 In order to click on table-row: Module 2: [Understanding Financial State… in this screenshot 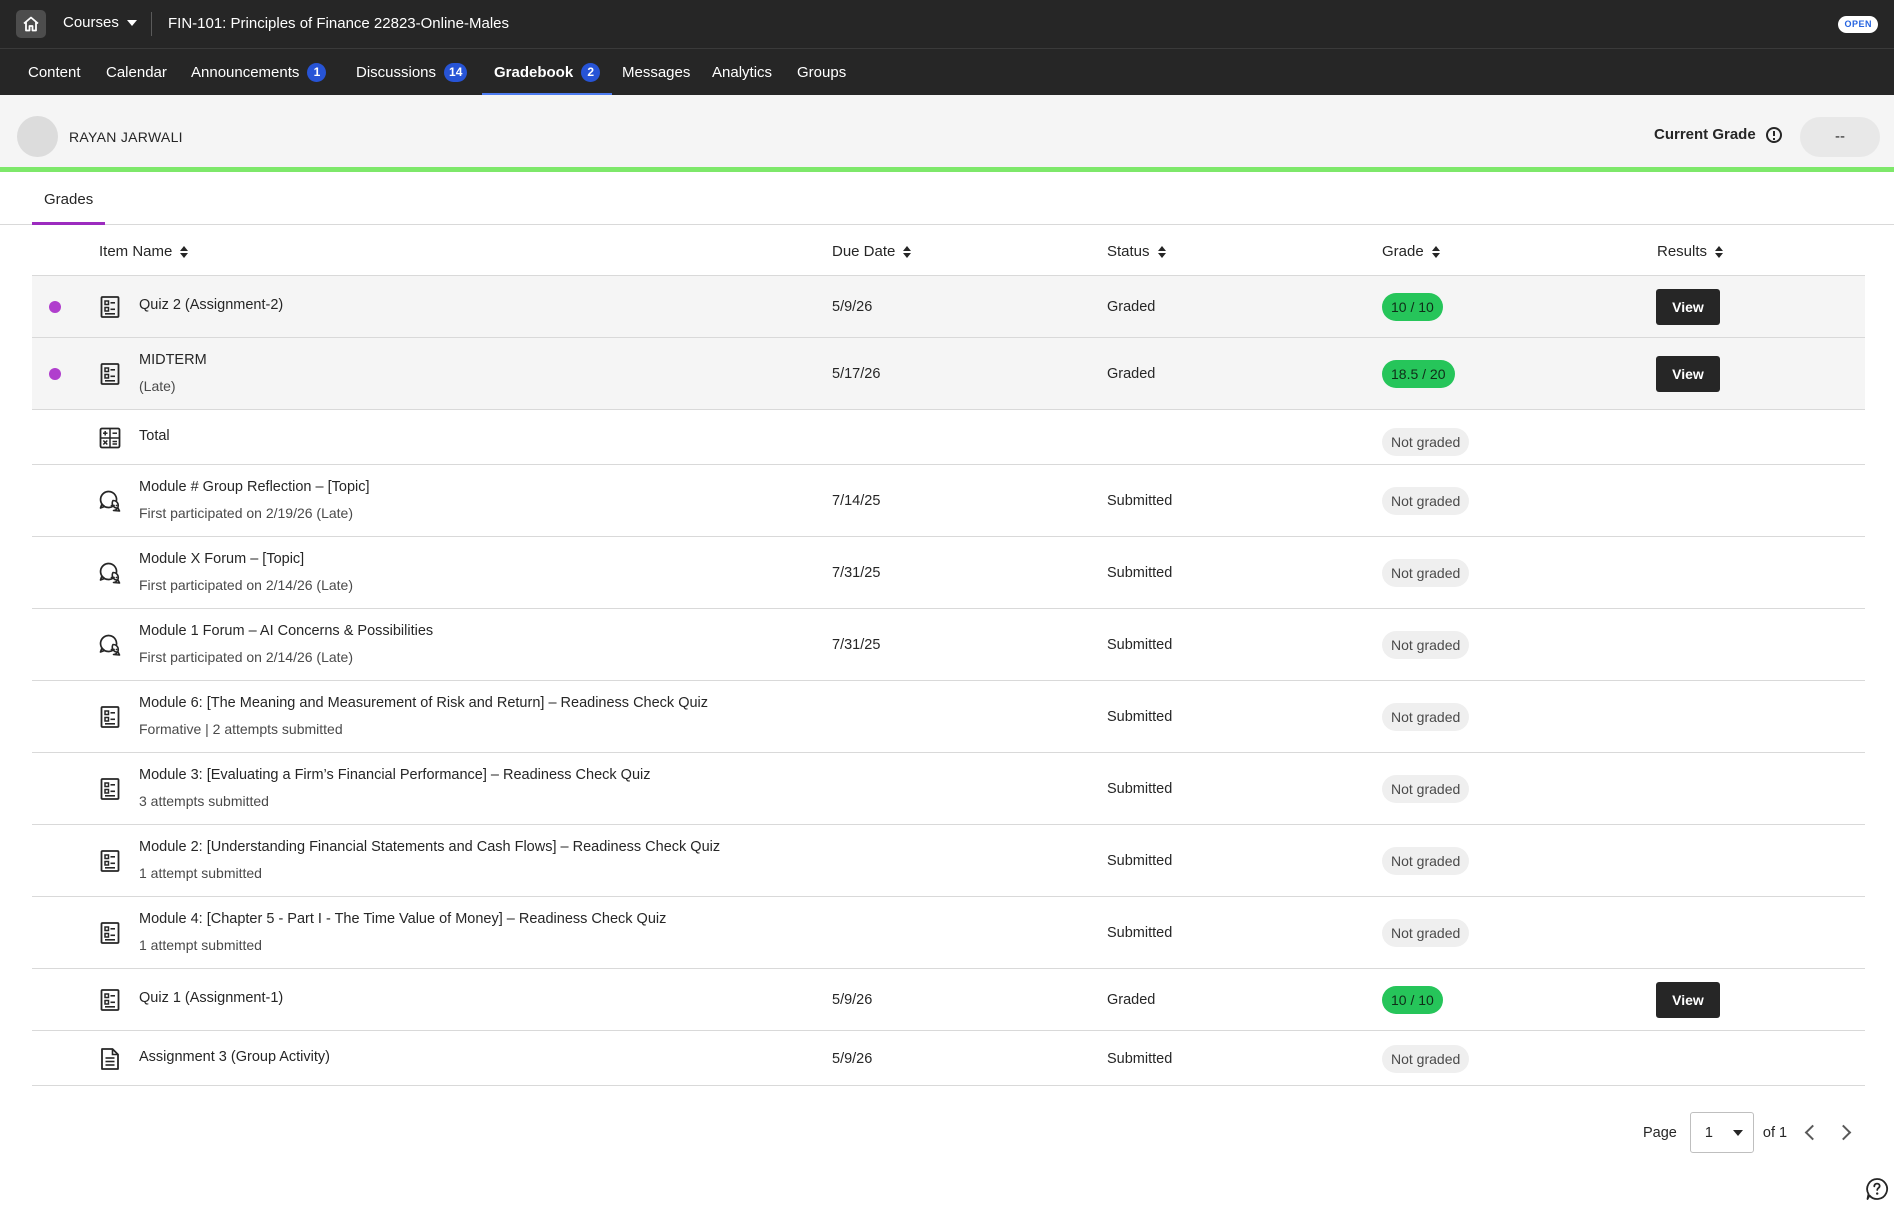, I will do `click(948, 861)`.